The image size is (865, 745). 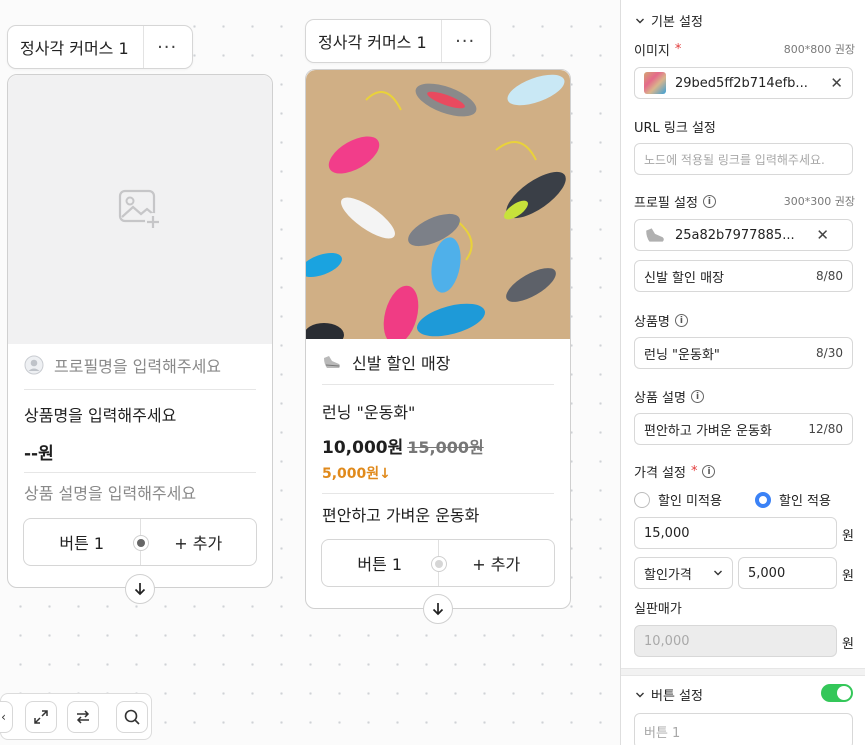 What do you see at coordinates (496, 563) in the screenshot?
I see `node2-add-button: + 추가` at bounding box center [496, 563].